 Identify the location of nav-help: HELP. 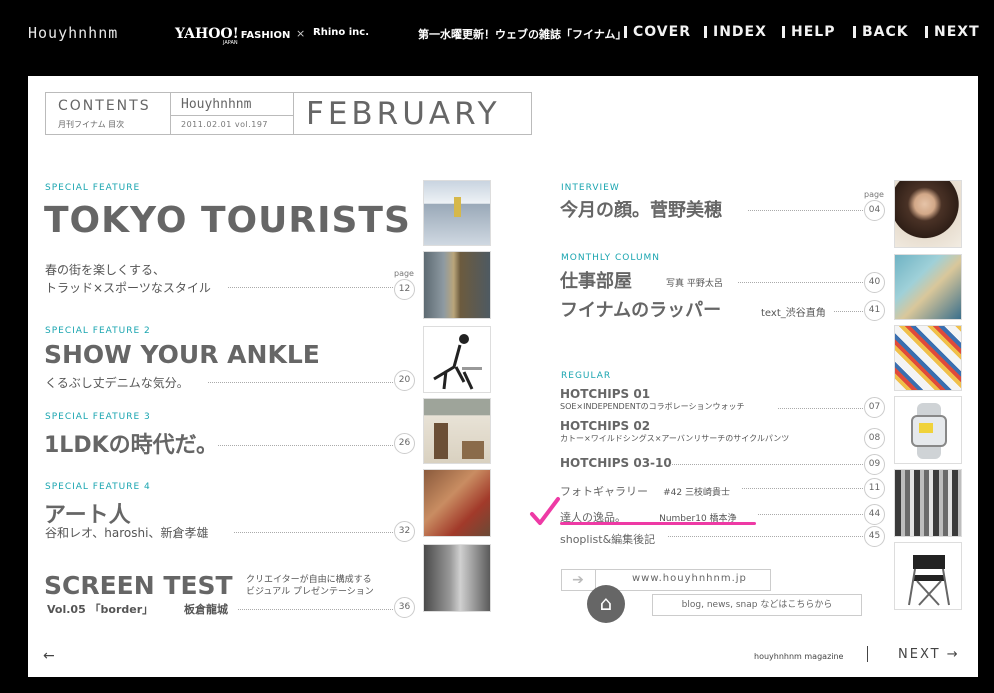
(808, 32).